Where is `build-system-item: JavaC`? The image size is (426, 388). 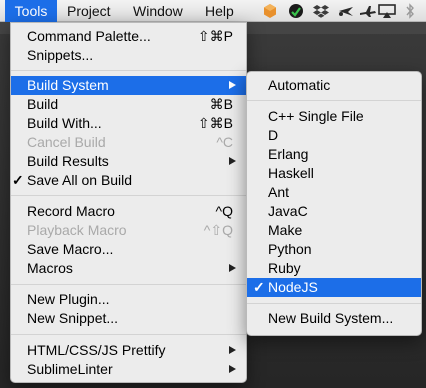 build-system-item: JavaC is located at coordinates (334, 211).